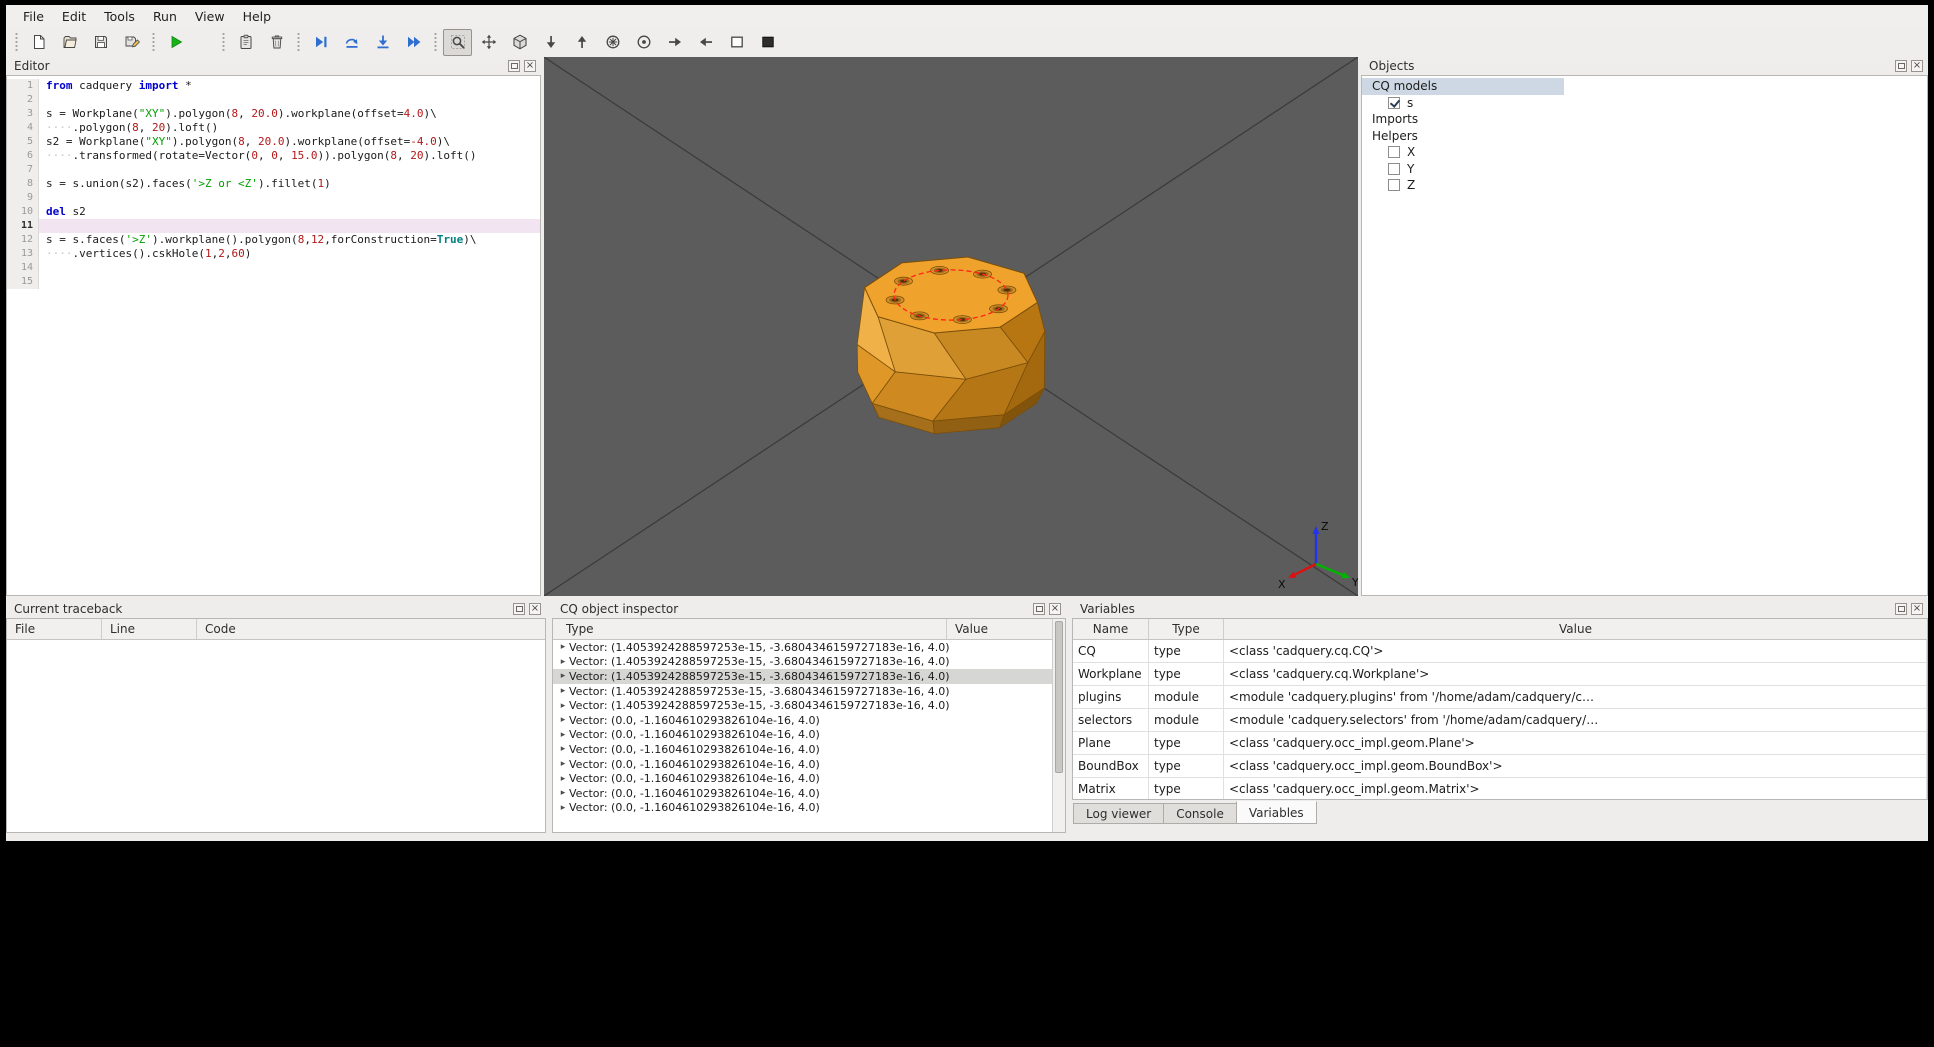 The image size is (1934, 1047). I want to click on variables-col-value: Value, so click(1575, 629).